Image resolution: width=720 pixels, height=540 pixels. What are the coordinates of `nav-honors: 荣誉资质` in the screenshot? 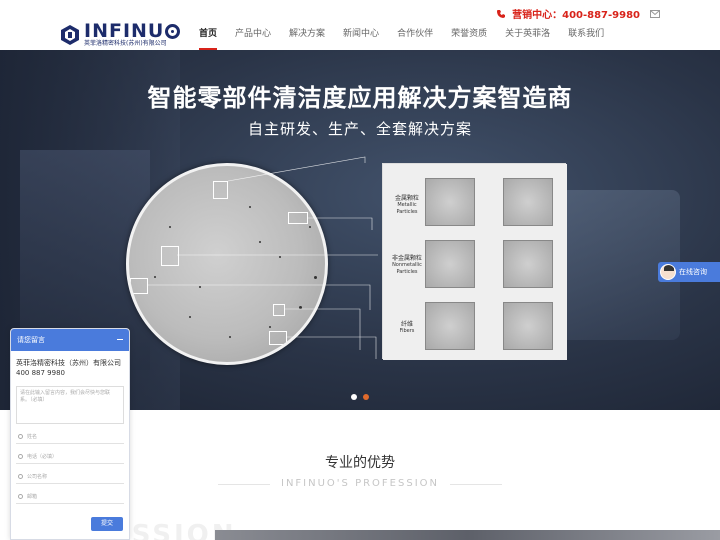 It's located at (469, 39).